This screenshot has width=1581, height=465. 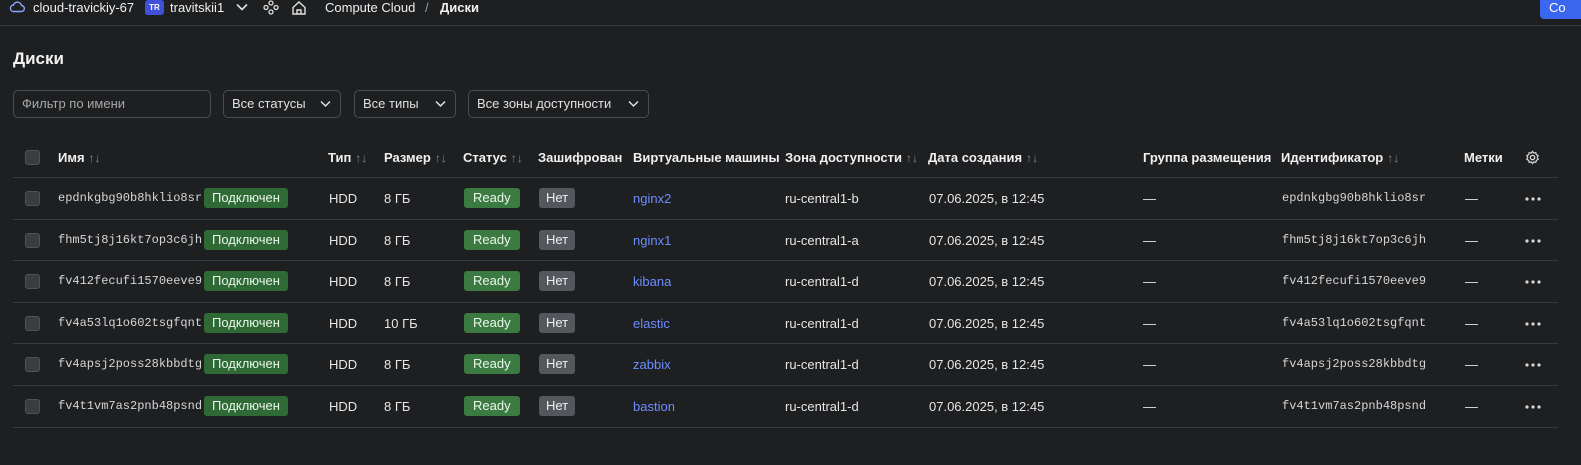 I want to click on disk-name: fhm5tj8j16kt7op3c6jh, so click(x=130, y=240).